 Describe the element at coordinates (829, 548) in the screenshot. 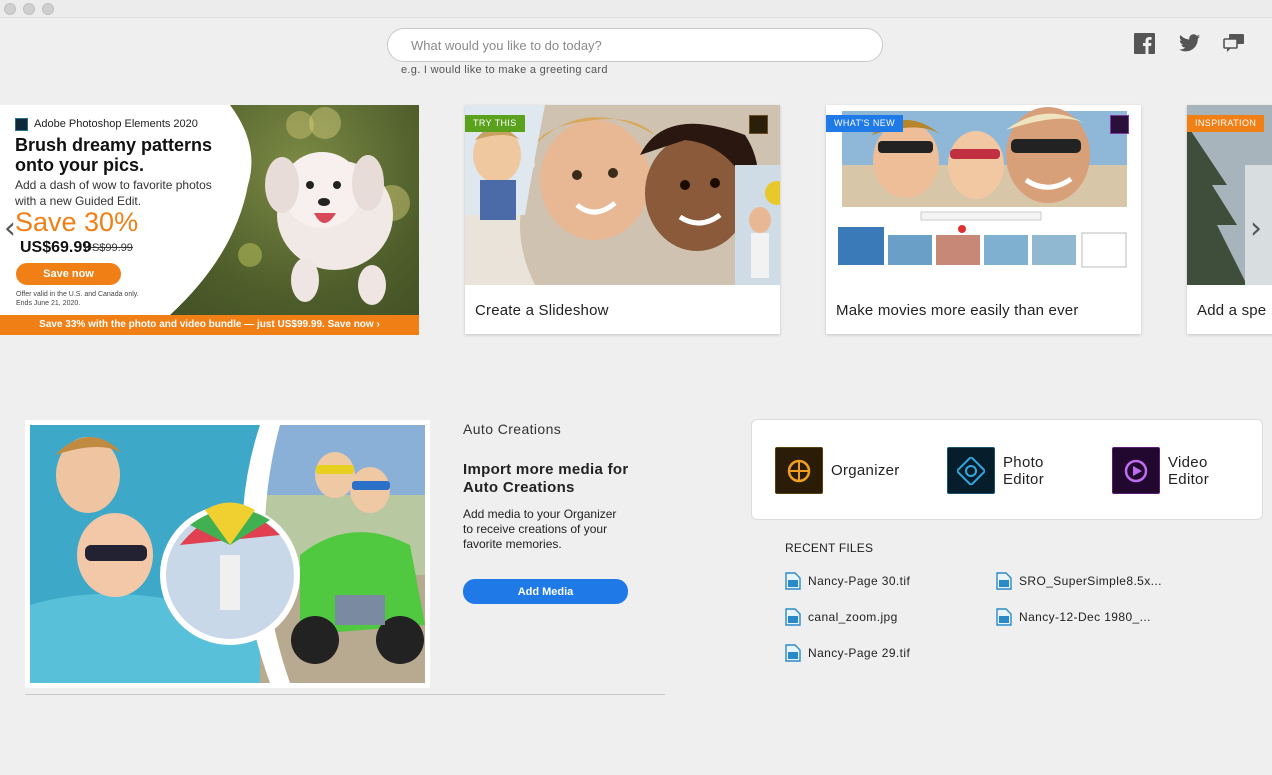

I see `recent-files-heading: RECENT FILES` at that location.